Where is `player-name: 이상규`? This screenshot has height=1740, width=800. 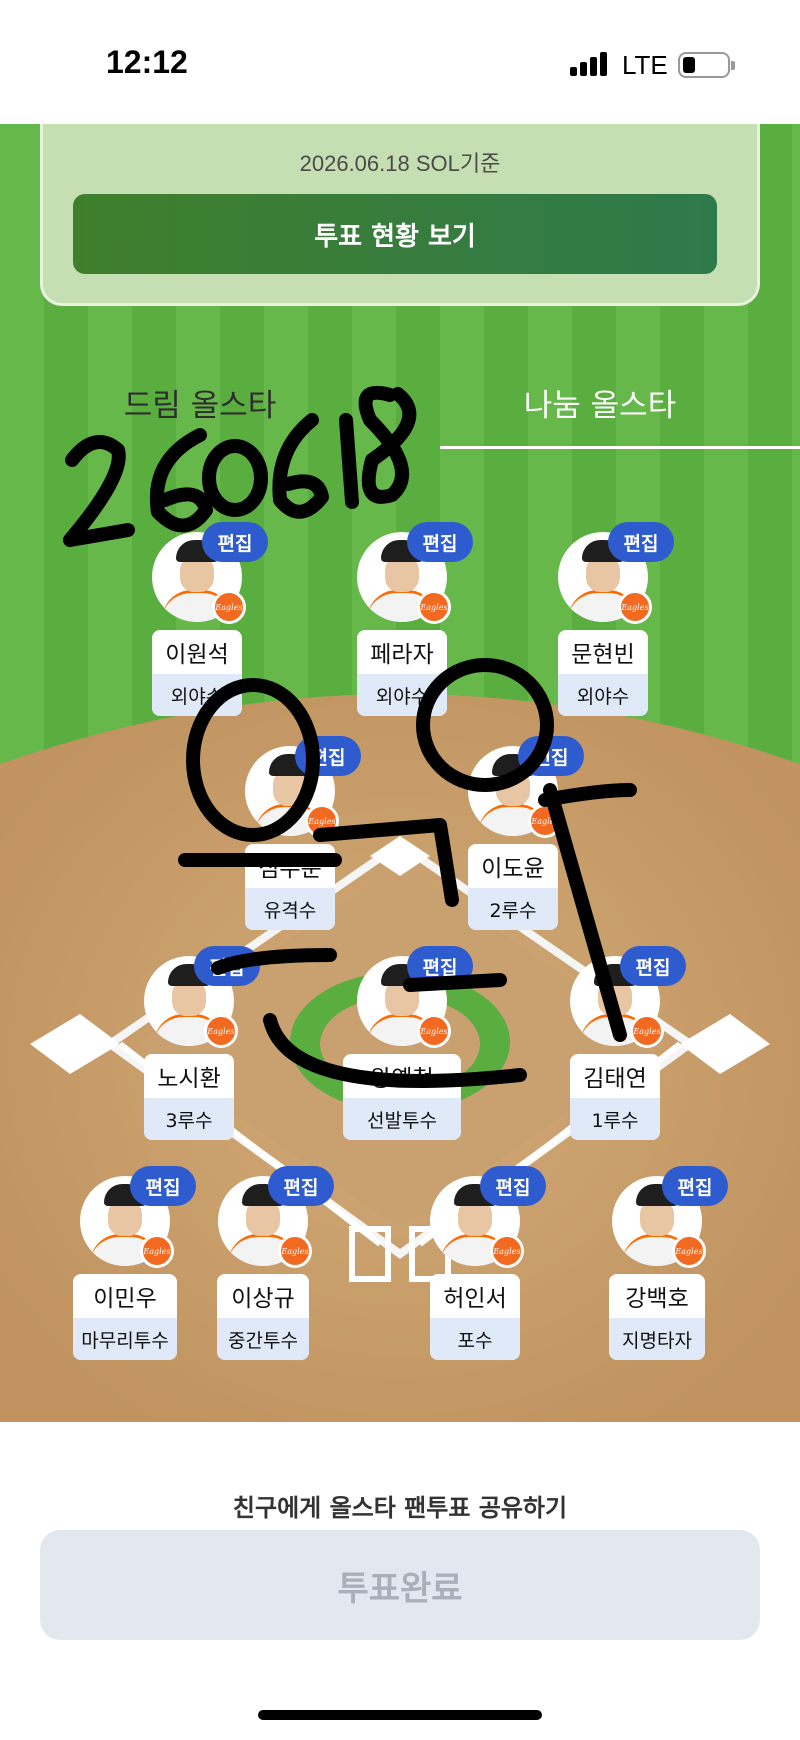 player-name: 이상규 is located at coordinates (263, 1299).